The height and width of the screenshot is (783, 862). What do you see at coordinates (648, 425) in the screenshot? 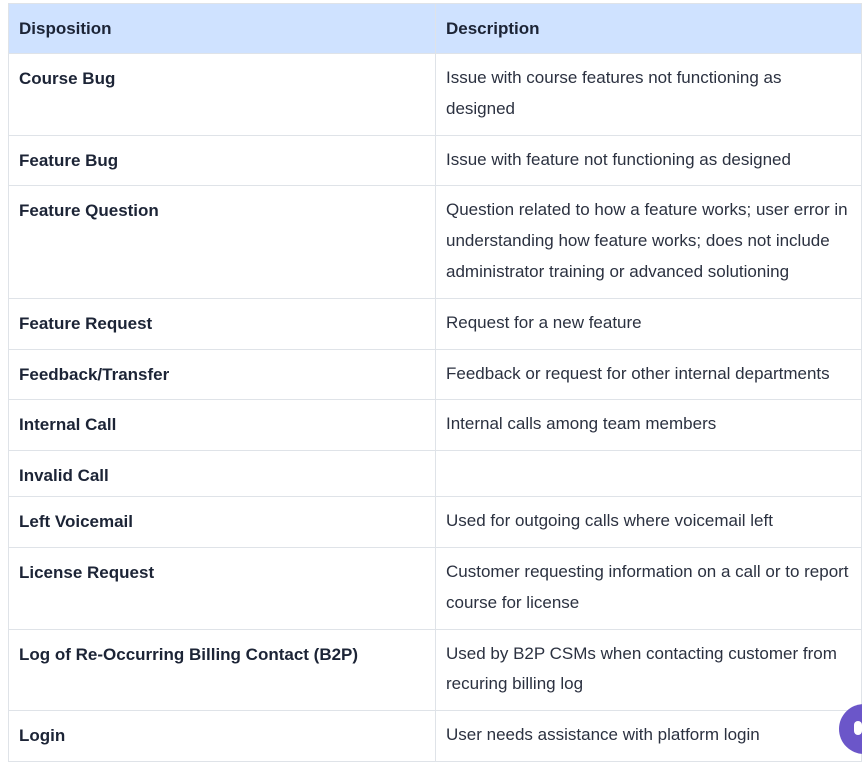
I see `description-cell: Internal calls among team members` at bounding box center [648, 425].